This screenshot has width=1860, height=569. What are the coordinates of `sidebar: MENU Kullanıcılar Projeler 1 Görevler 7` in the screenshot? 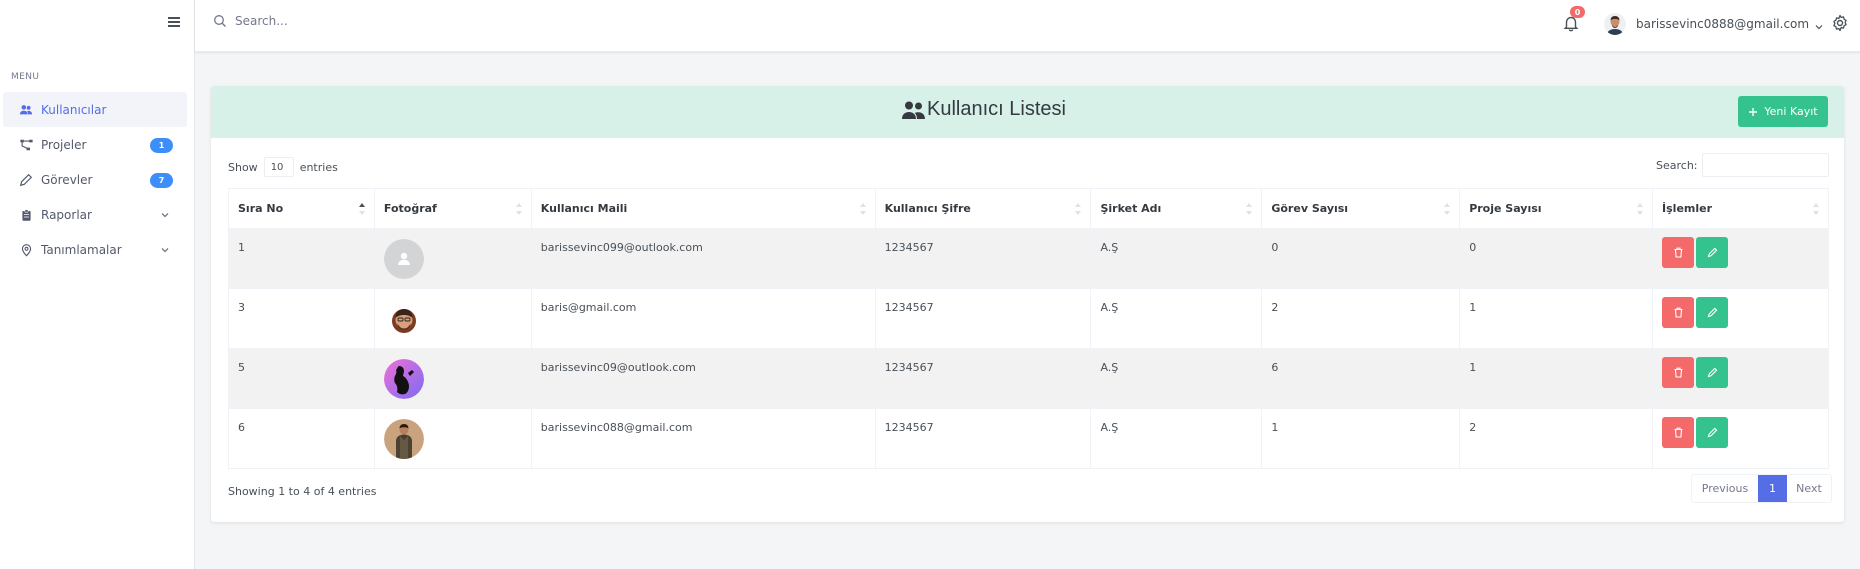 It's located at (97, 284).